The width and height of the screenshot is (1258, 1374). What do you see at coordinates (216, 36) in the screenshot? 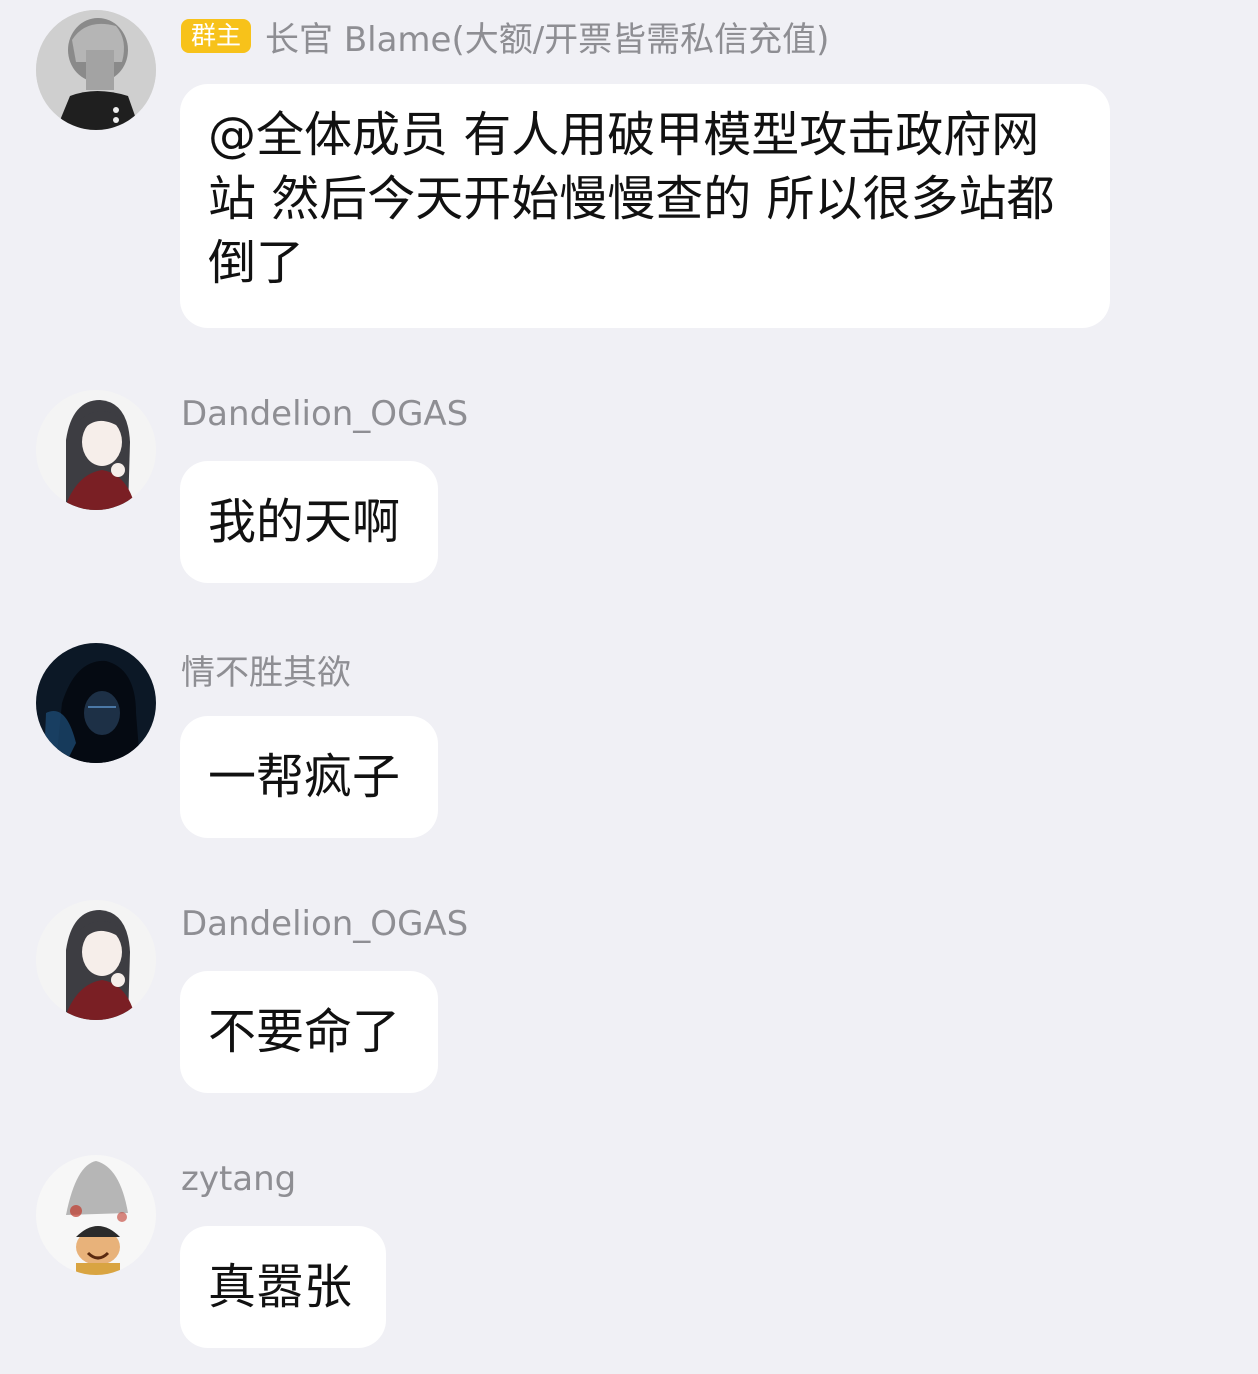
I see `owner-badge: 群主` at bounding box center [216, 36].